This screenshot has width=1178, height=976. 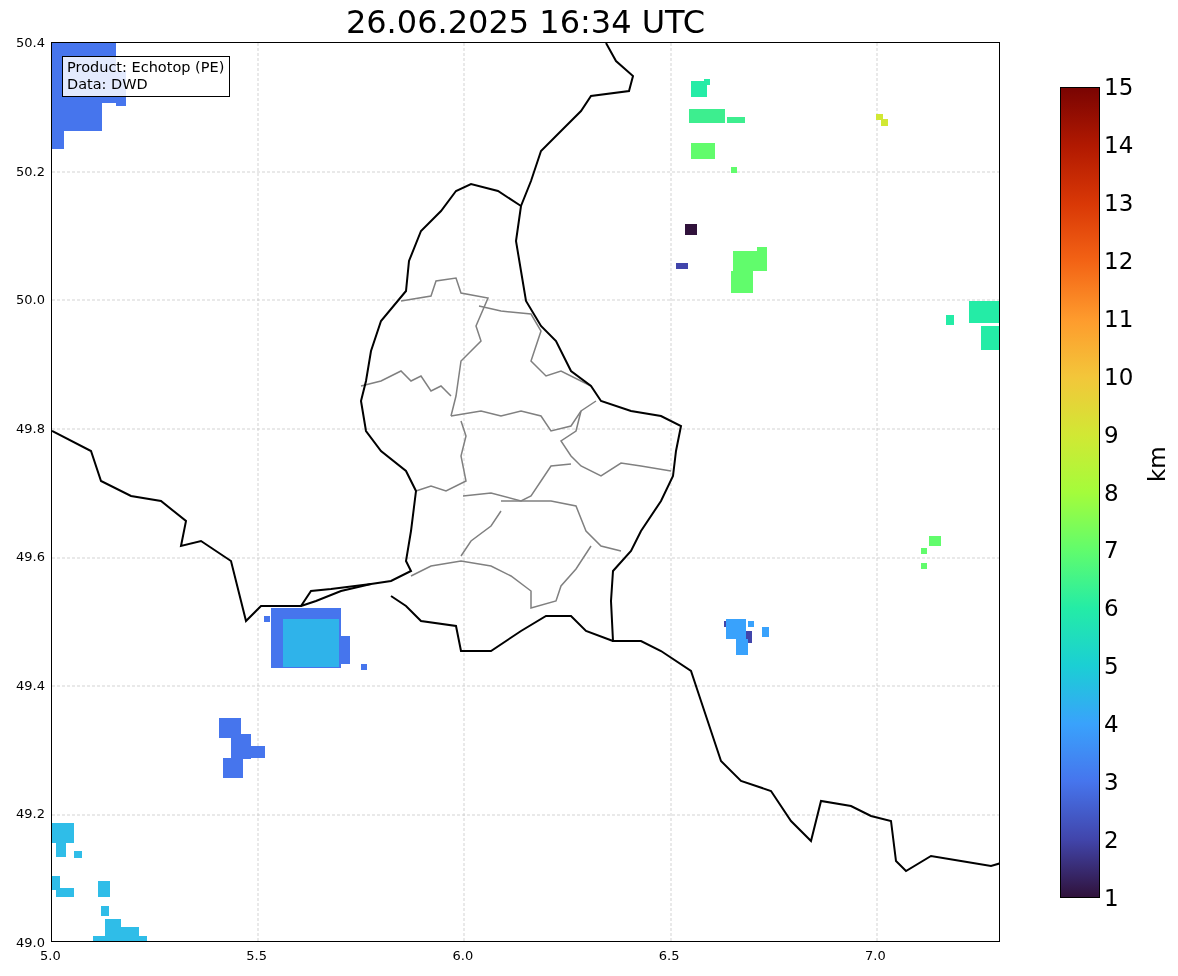 I want to click on colorbar-tick-label: 8, so click(x=1111, y=492).